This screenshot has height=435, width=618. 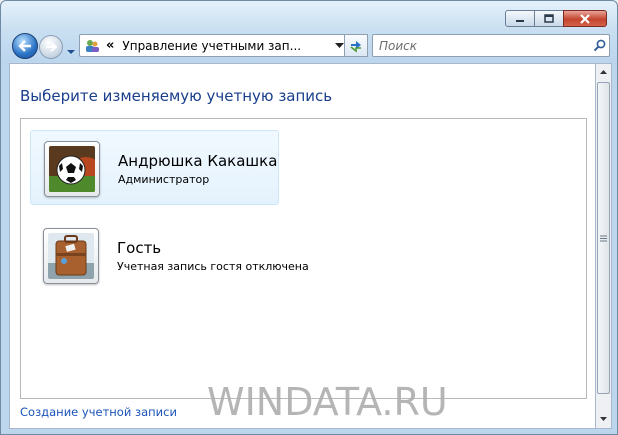 I want to click on arrow-up-icon, so click(x=603, y=72).